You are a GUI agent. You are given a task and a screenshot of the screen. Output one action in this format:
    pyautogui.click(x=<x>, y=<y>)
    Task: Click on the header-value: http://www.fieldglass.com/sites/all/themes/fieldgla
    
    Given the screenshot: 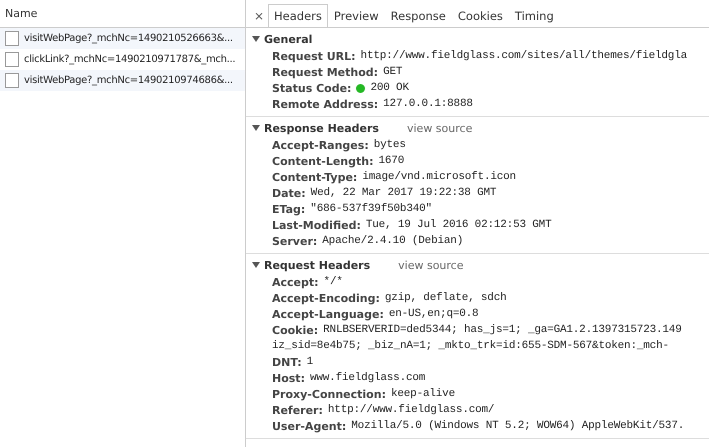 What is the action you would take?
    pyautogui.click(x=524, y=56)
    